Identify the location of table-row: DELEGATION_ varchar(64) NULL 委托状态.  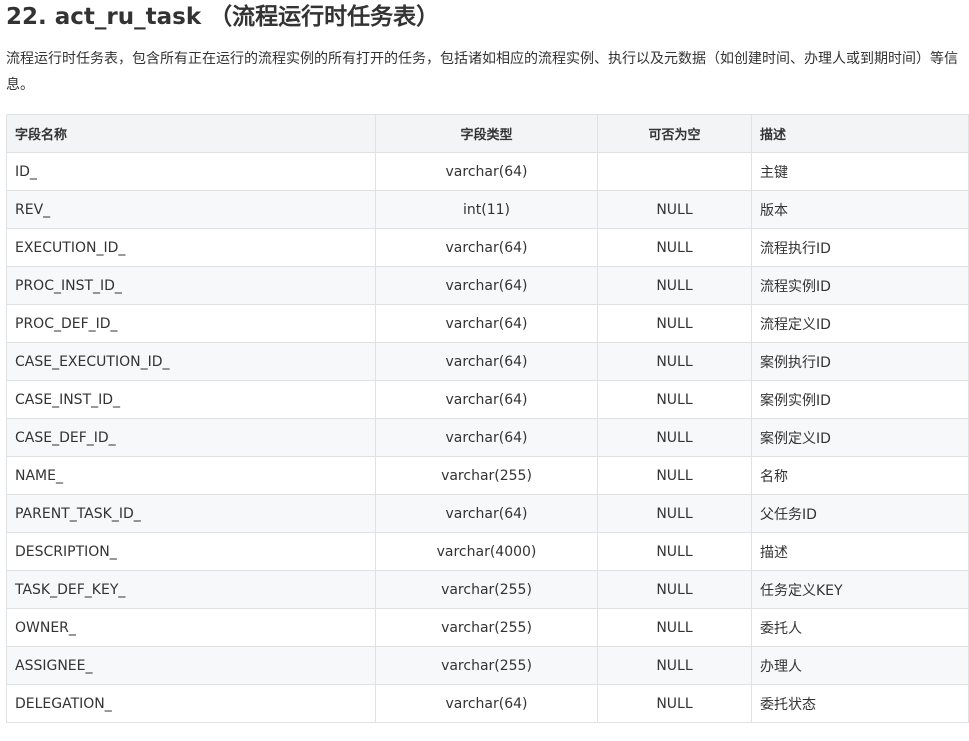
(487, 703).